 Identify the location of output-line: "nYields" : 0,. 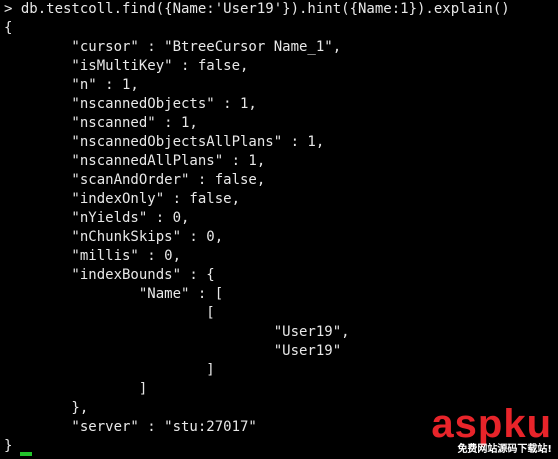
(97, 218).